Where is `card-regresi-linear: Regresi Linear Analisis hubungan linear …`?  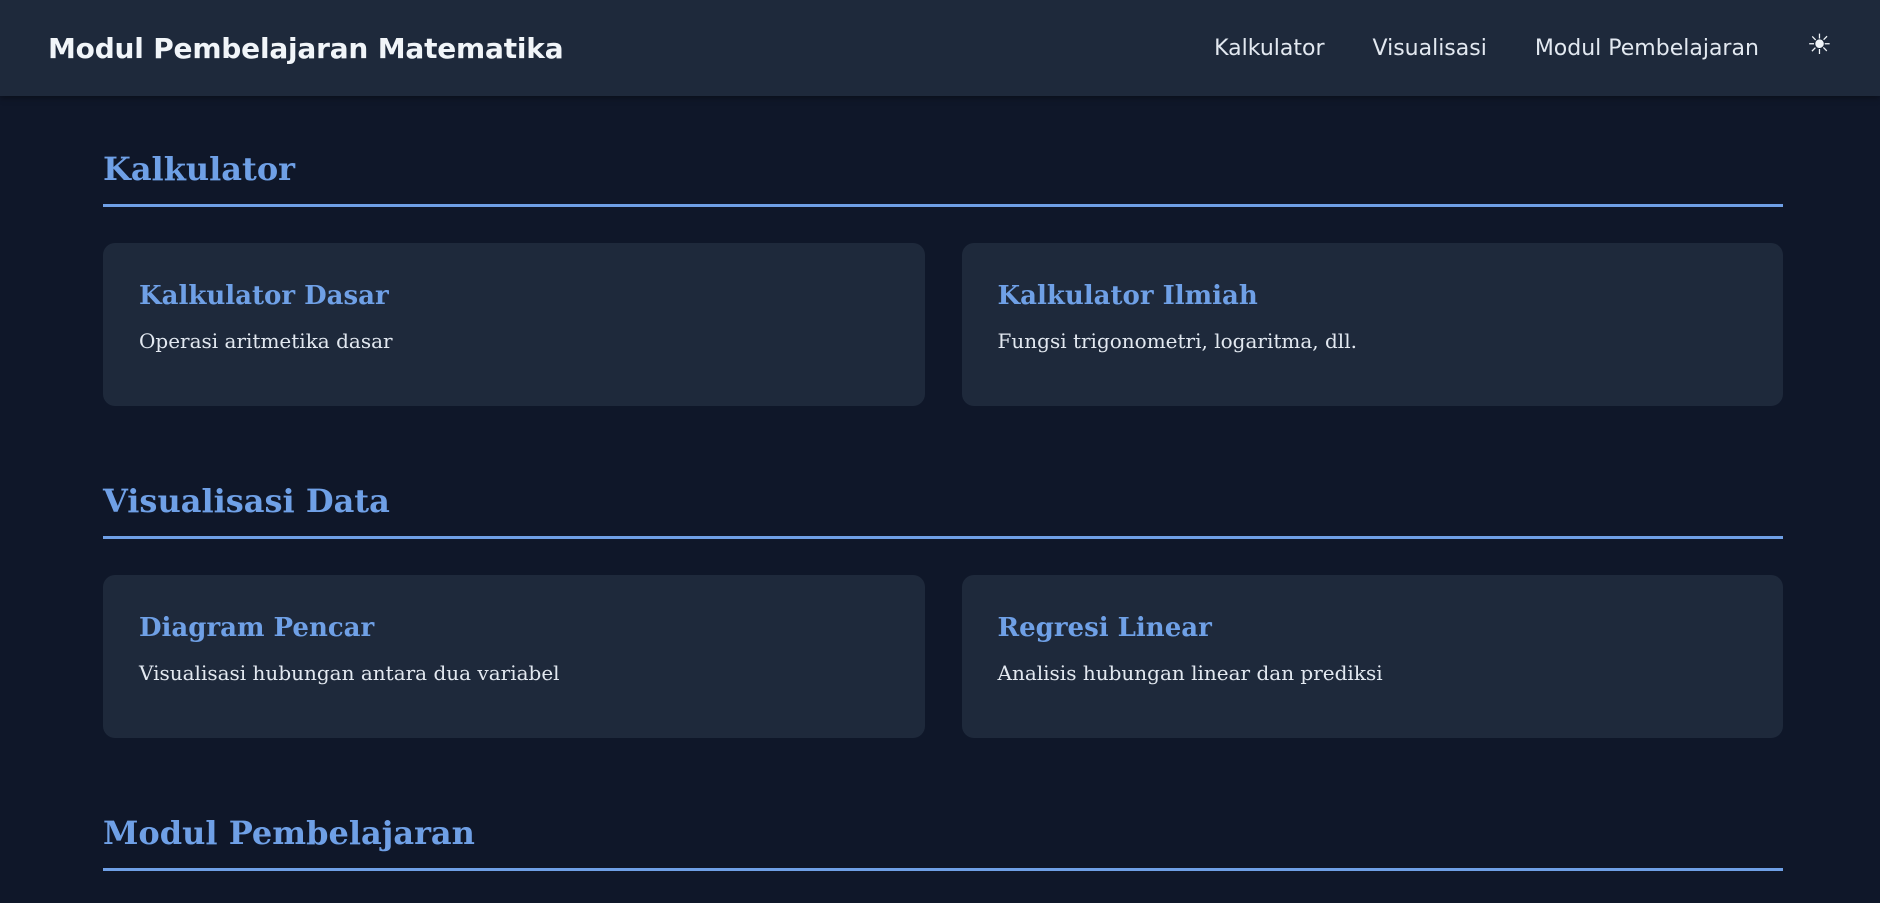 card-regresi-linear: Regresi Linear Analisis hubungan linear … is located at coordinates (1372, 656).